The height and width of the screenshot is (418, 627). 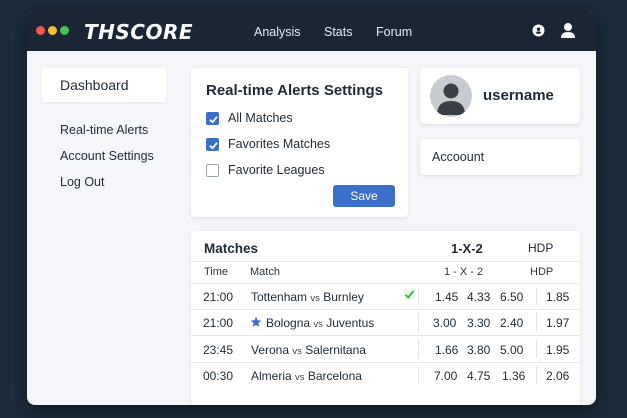 I want to click on col-time: Time, so click(x=216, y=272).